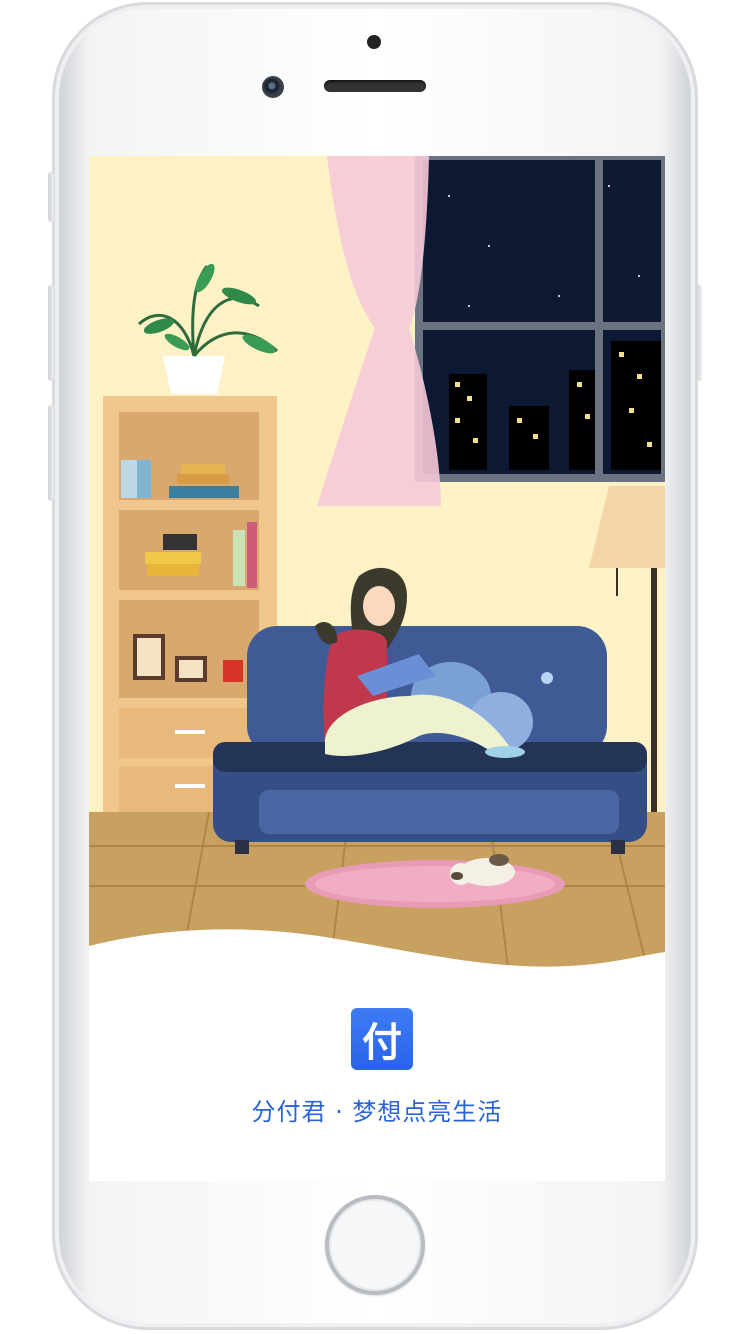 This screenshot has width=750, height=1334. Describe the element at coordinates (377, 1112) in the screenshot. I see `app-slogan: 分付君 · 梦想点亮生活` at that location.